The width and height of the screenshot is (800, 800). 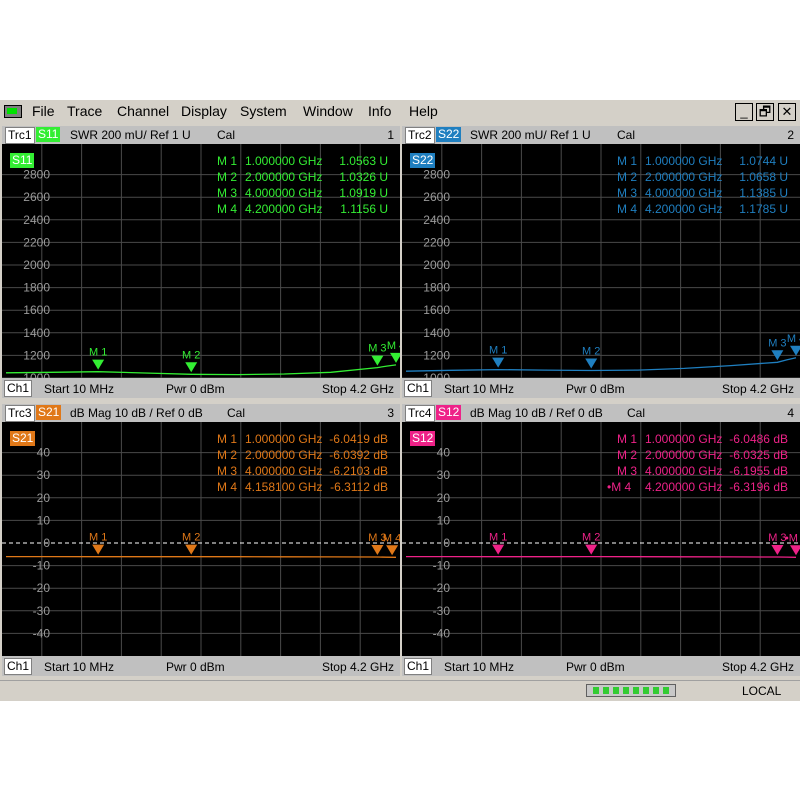 What do you see at coordinates (358, 455) in the screenshot?
I see `marker-value: -6.0392 dB` at bounding box center [358, 455].